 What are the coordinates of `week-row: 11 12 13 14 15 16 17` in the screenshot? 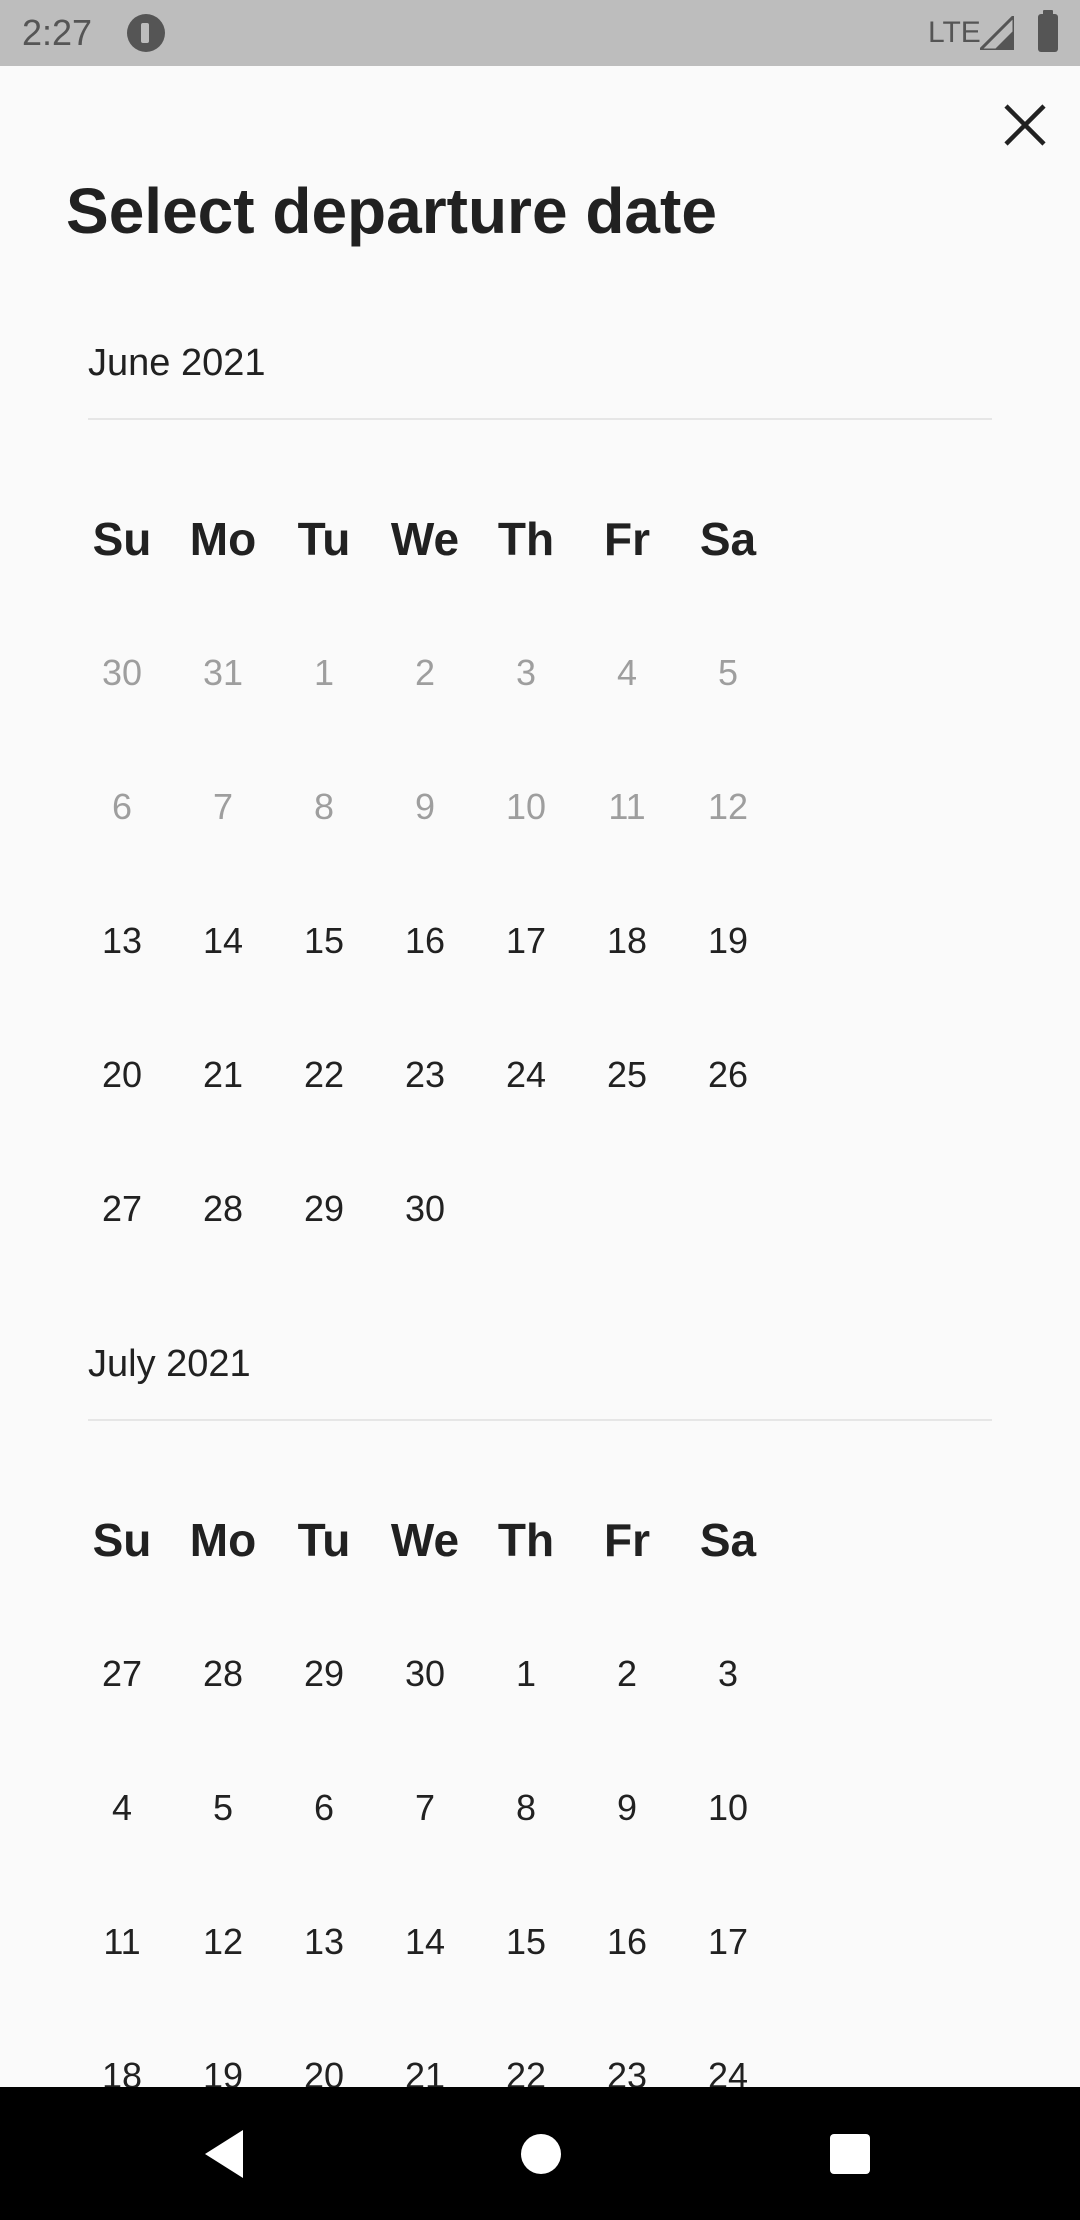 It's located at (557, 1942).